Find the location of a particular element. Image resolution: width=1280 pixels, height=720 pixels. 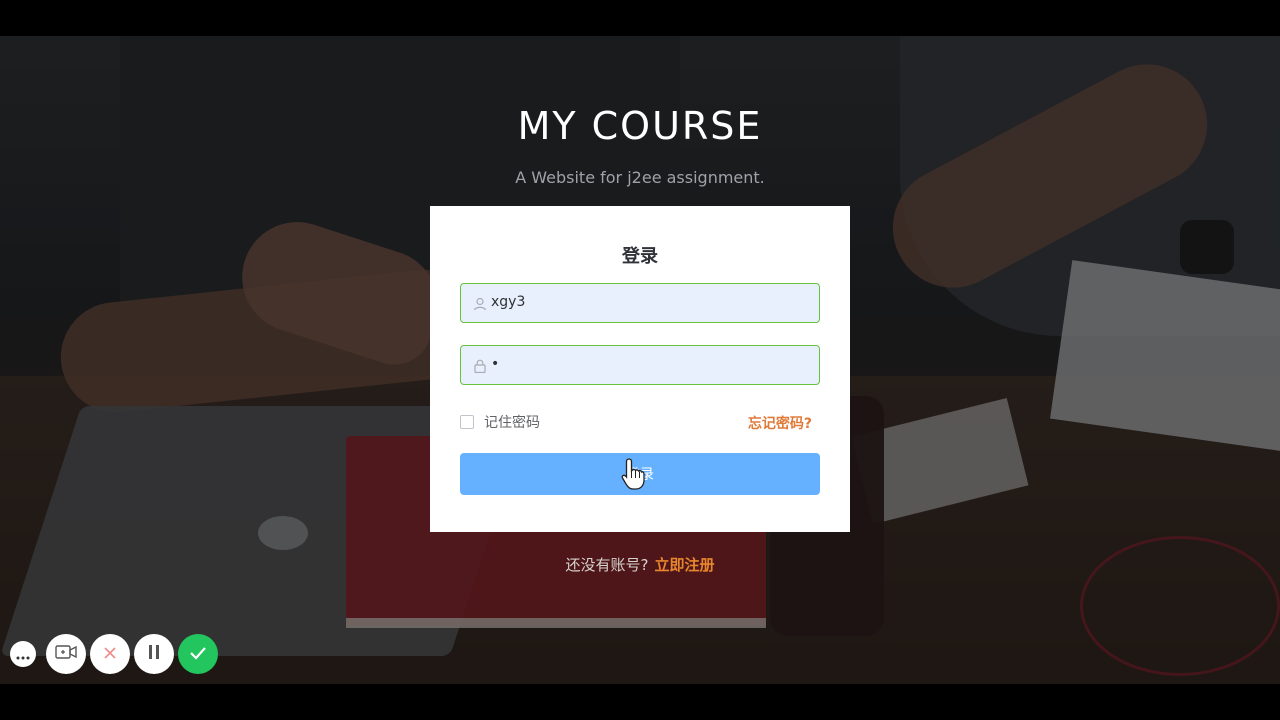

pause-button is located at coordinates (154, 654).